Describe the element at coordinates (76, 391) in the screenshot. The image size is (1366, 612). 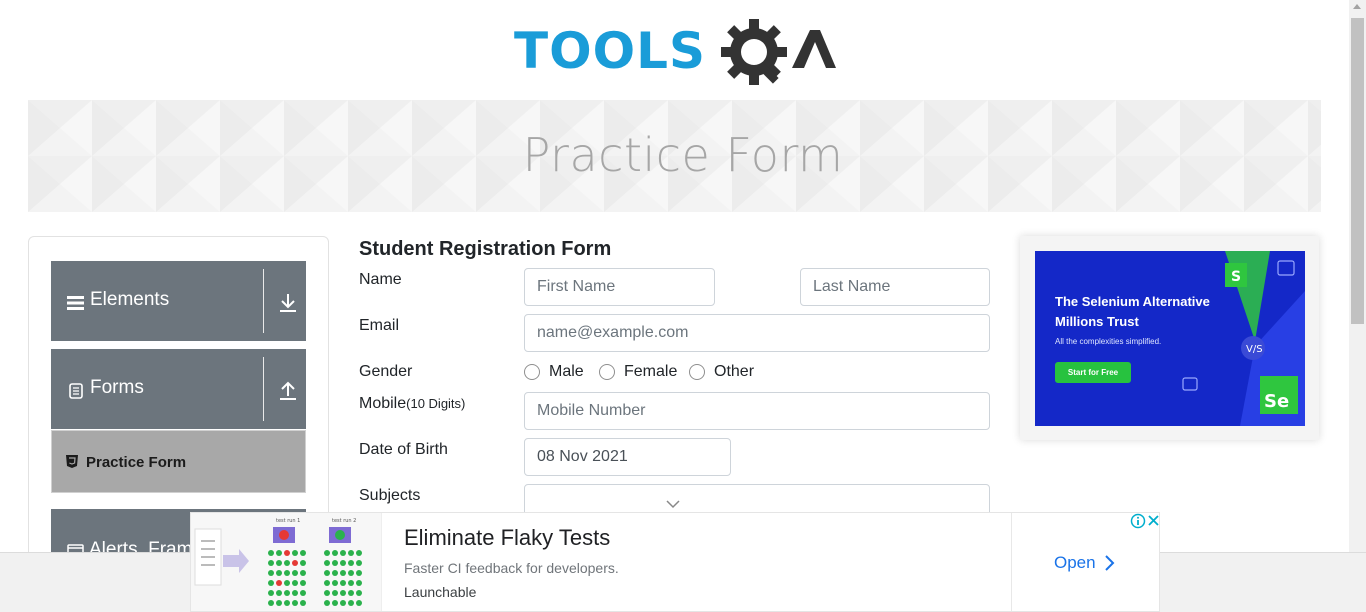
I see `document-icon` at that location.